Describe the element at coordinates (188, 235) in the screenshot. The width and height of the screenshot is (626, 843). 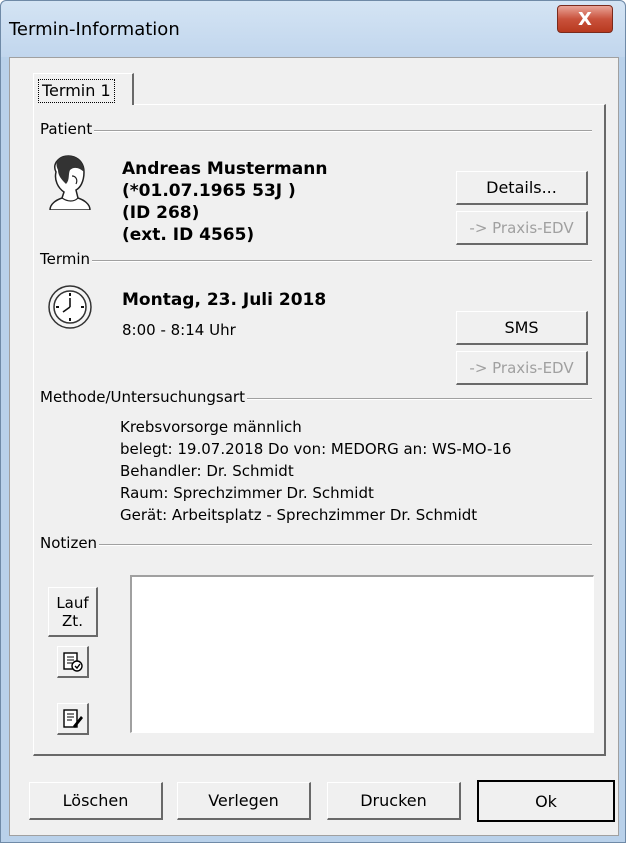
I see `patient-ext-id: (ext. ID 4565)` at that location.